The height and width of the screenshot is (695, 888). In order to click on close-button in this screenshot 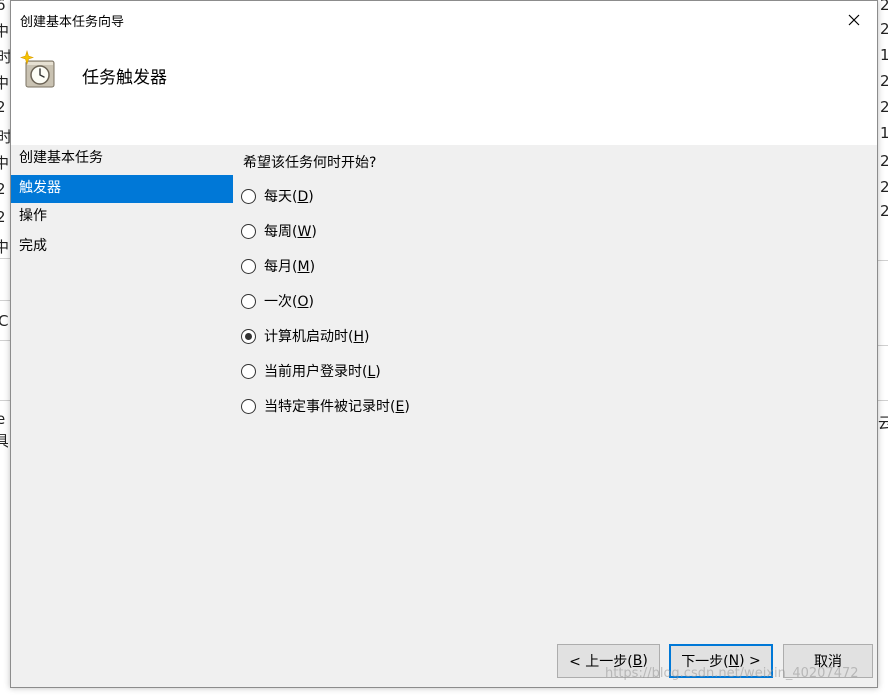, I will do `click(854, 20)`.